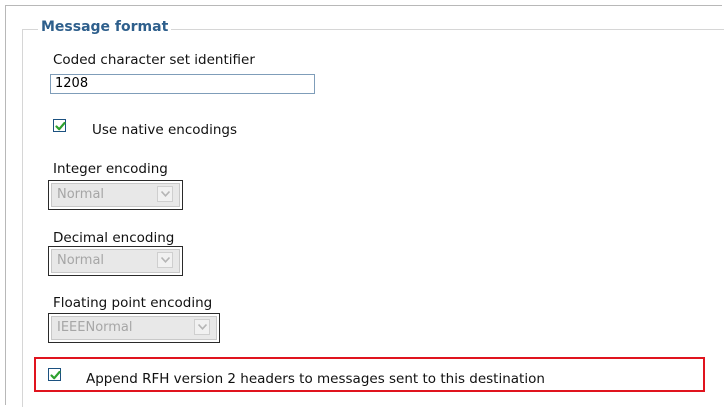  What do you see at coordinates (182, 84) in the screenshot?
I see `ccsid-input: 1208` at bounding box center [182, 84].